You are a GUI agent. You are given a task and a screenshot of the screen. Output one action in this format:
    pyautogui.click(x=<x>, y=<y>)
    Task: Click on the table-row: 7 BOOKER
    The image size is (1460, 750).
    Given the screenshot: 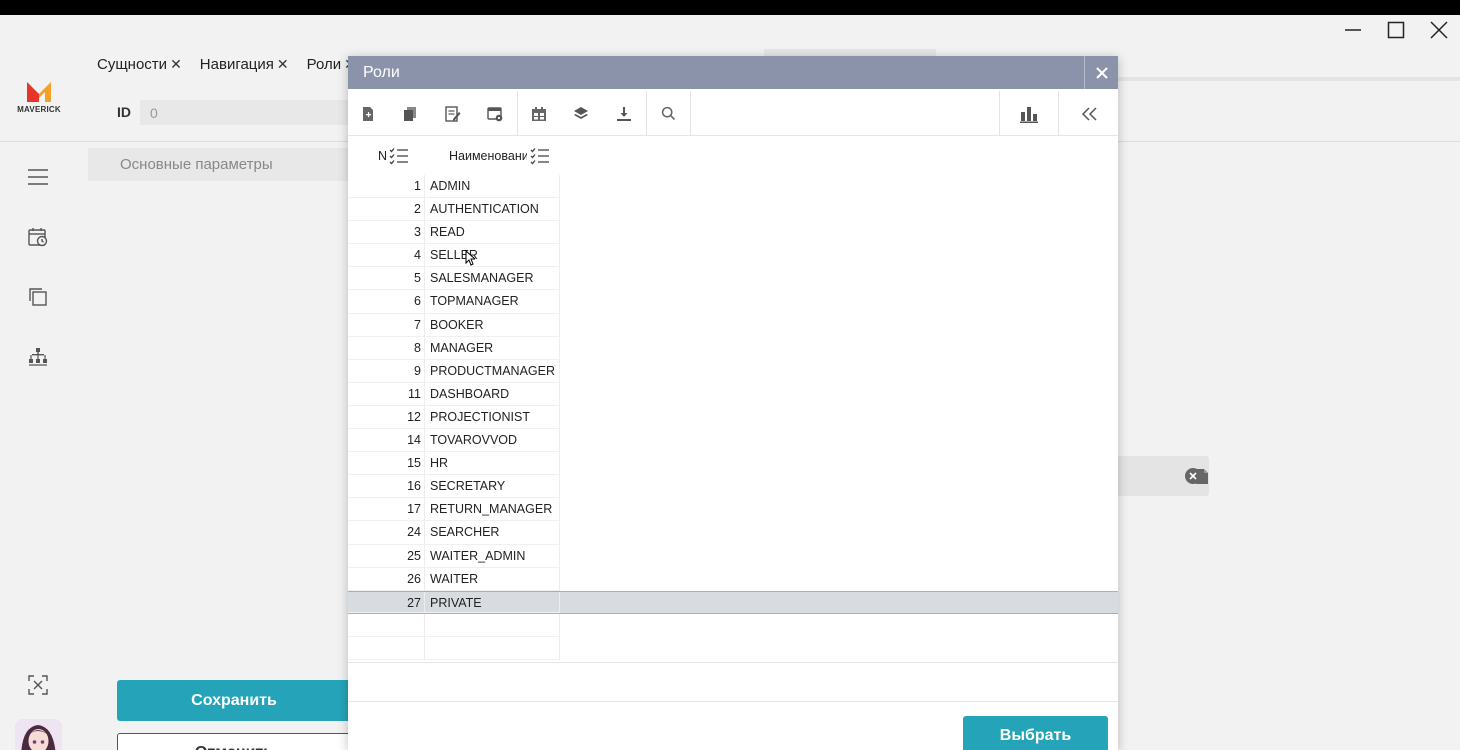 What is the action you would take?
    pyautogui.click(x=733, y=325)
    